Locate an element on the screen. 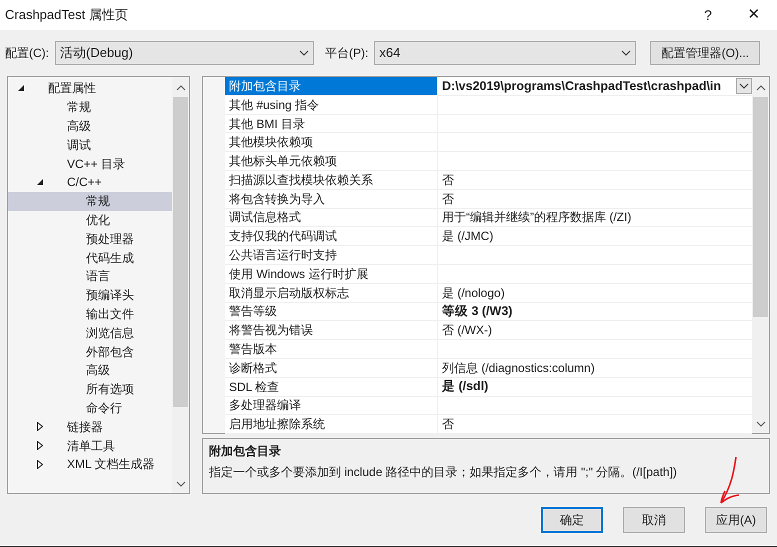 The height and width of the screenshot is (547, 777). property-value: 是 (/nologo) is located at coordinates (473, 293).